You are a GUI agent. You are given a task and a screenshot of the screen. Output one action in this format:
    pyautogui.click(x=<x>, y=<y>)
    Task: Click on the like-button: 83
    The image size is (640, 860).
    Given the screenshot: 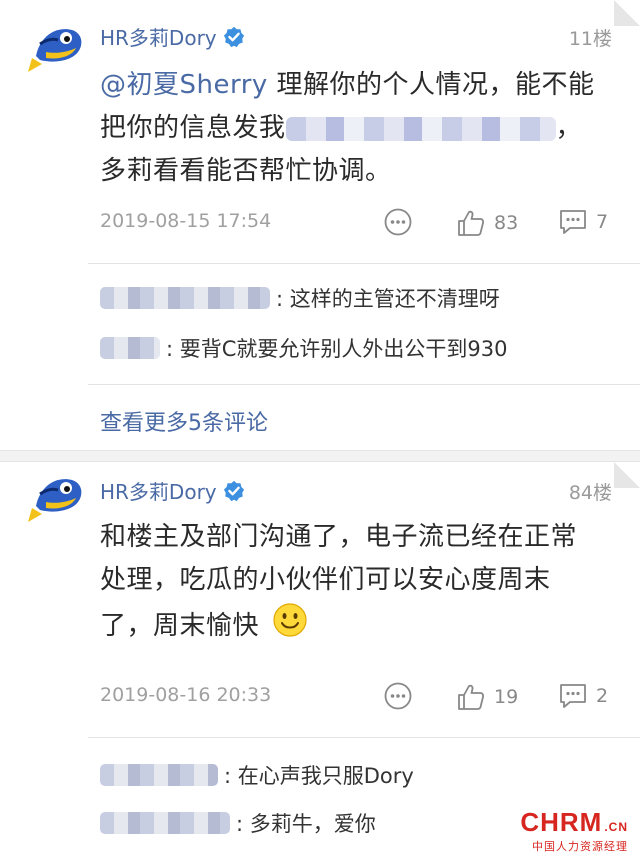 What is the action you would take?
    pyautogui.click(x=487, y=223)
    